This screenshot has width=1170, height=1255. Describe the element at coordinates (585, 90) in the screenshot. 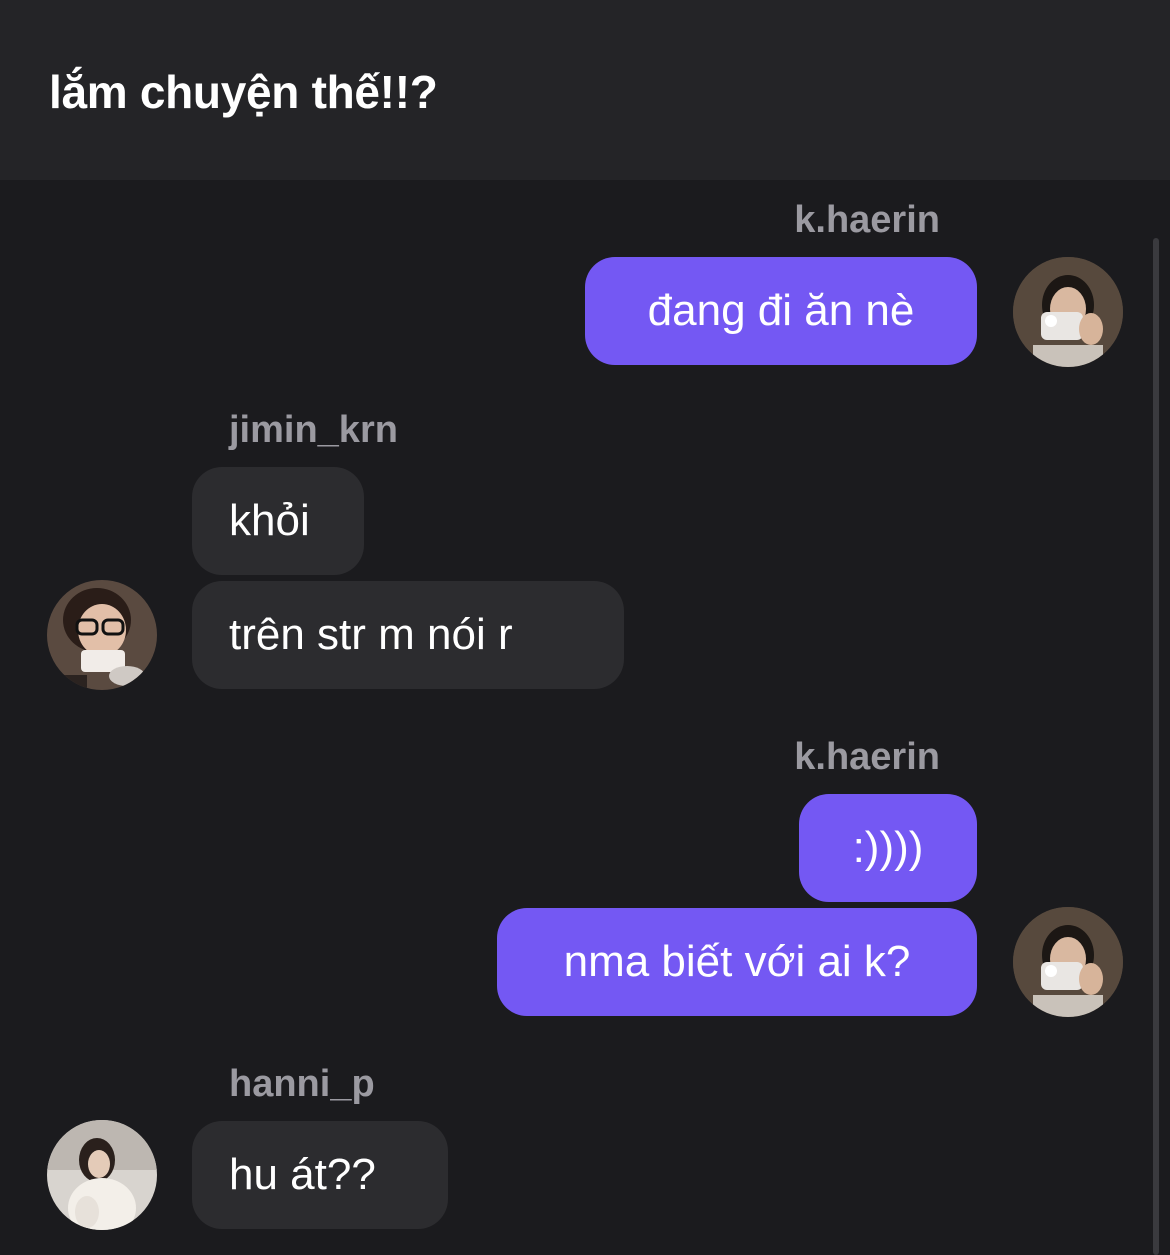

I see `chat-header: lắm chuyện thế!!?` at that location.